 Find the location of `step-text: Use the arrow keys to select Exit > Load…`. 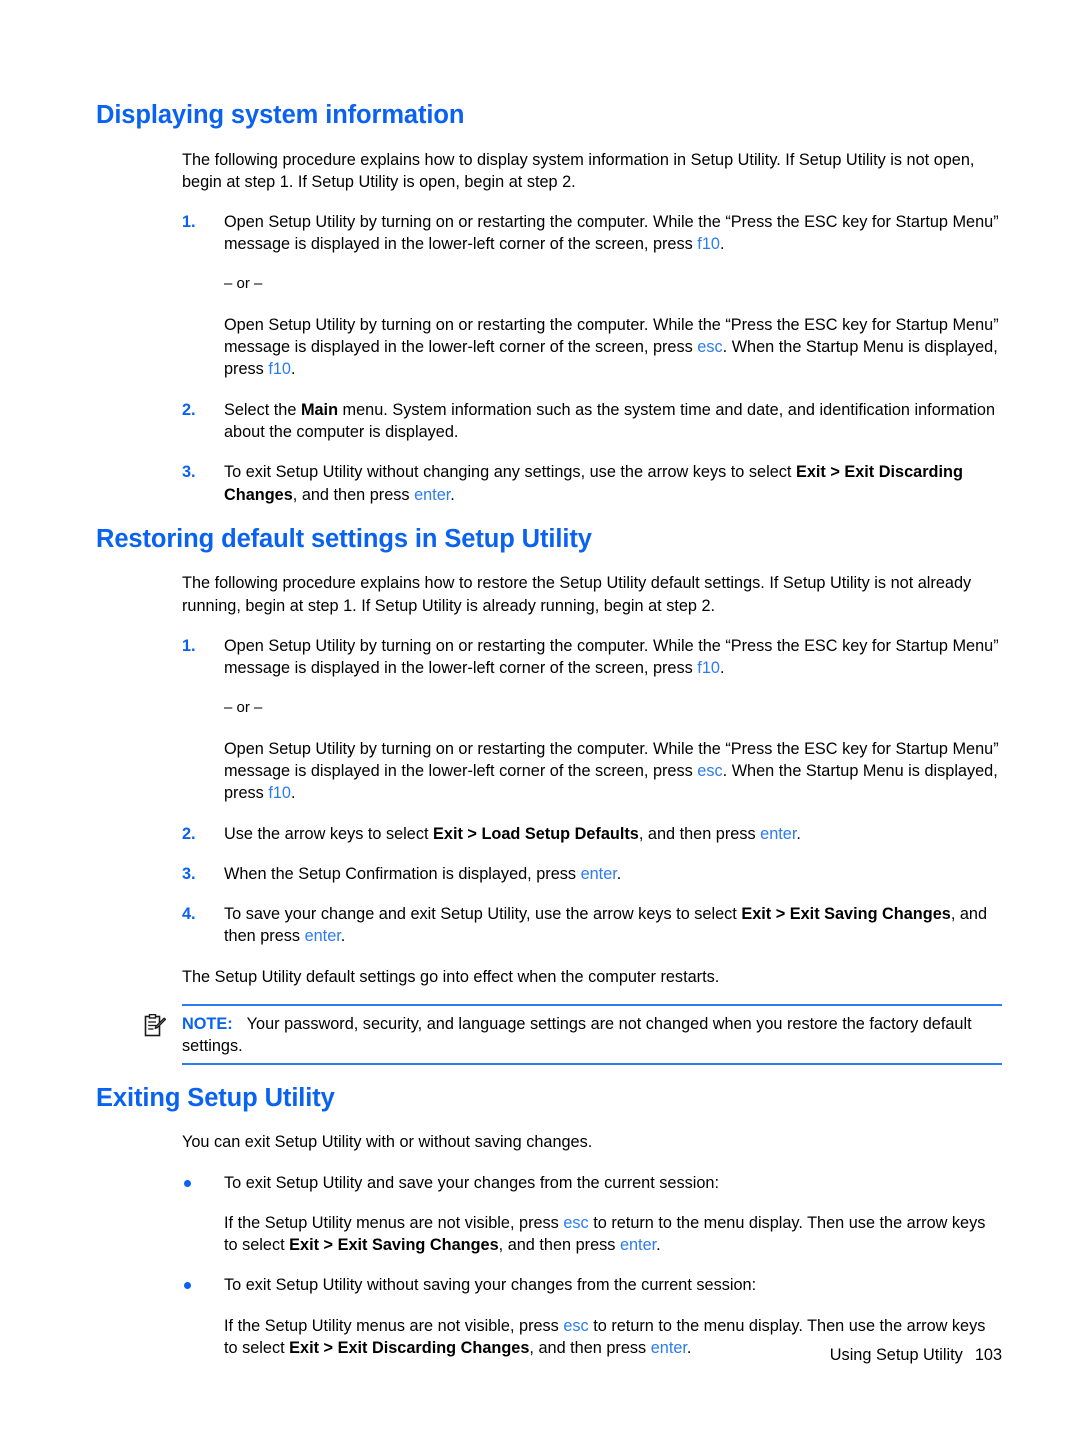

step-text: Use the arrow keys to select Exit > Load… is located at coordinates (512, 834).